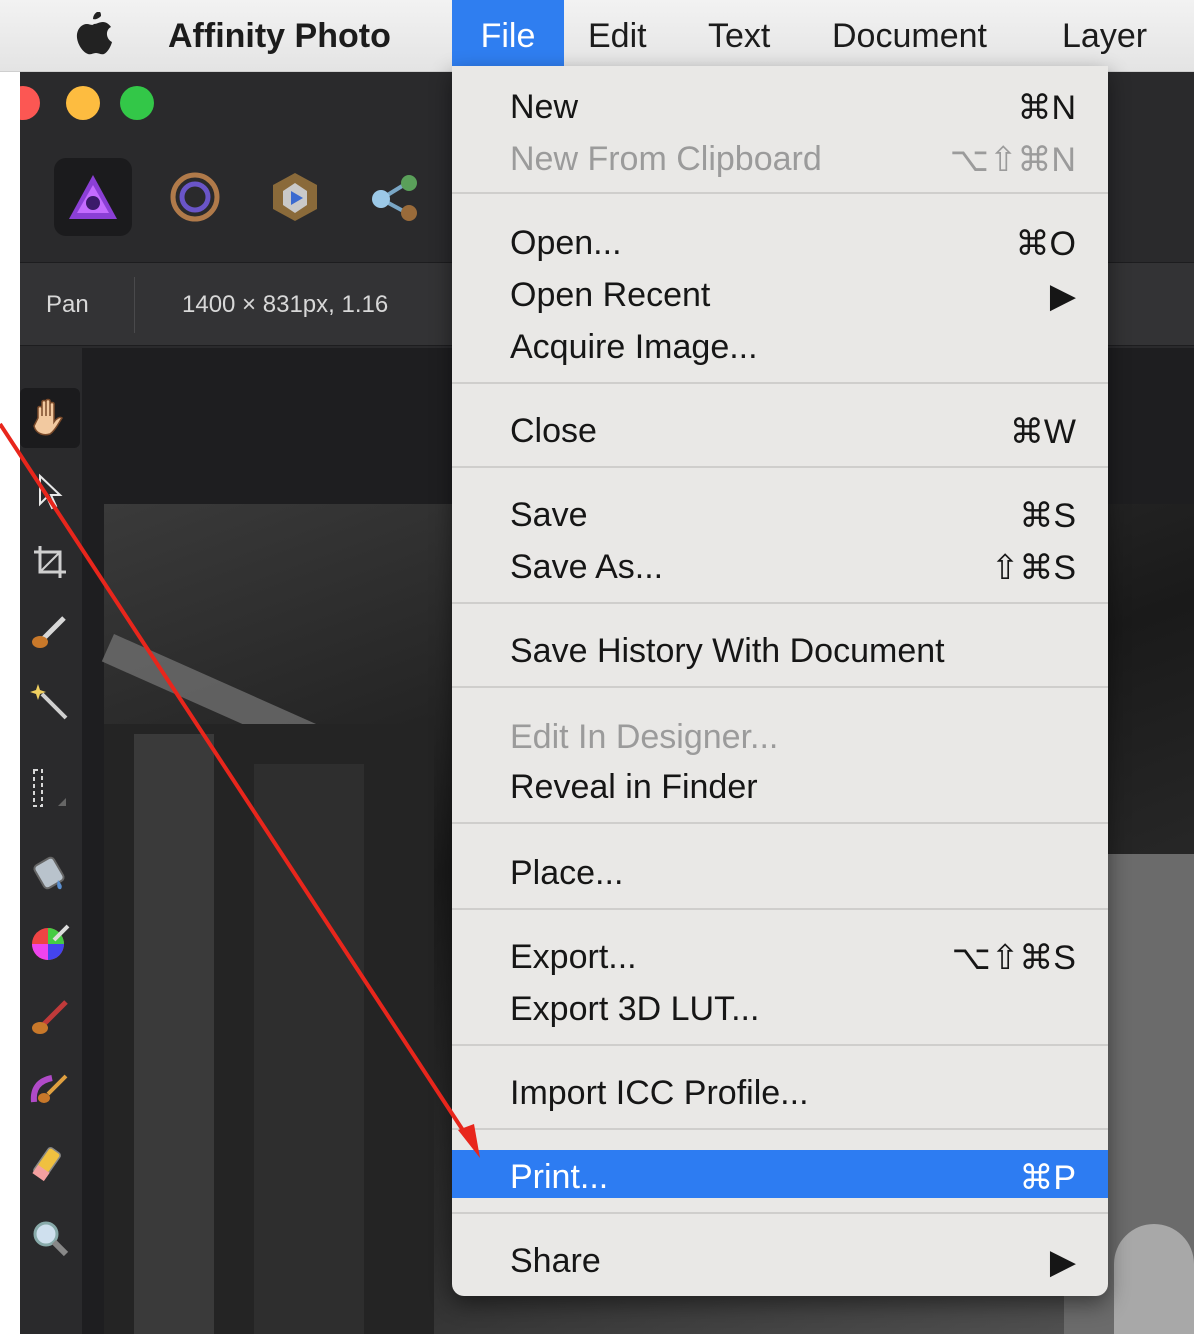 This screenshot has height=1334, width=1194. I want to click on crop-icon, so click(50, 562).